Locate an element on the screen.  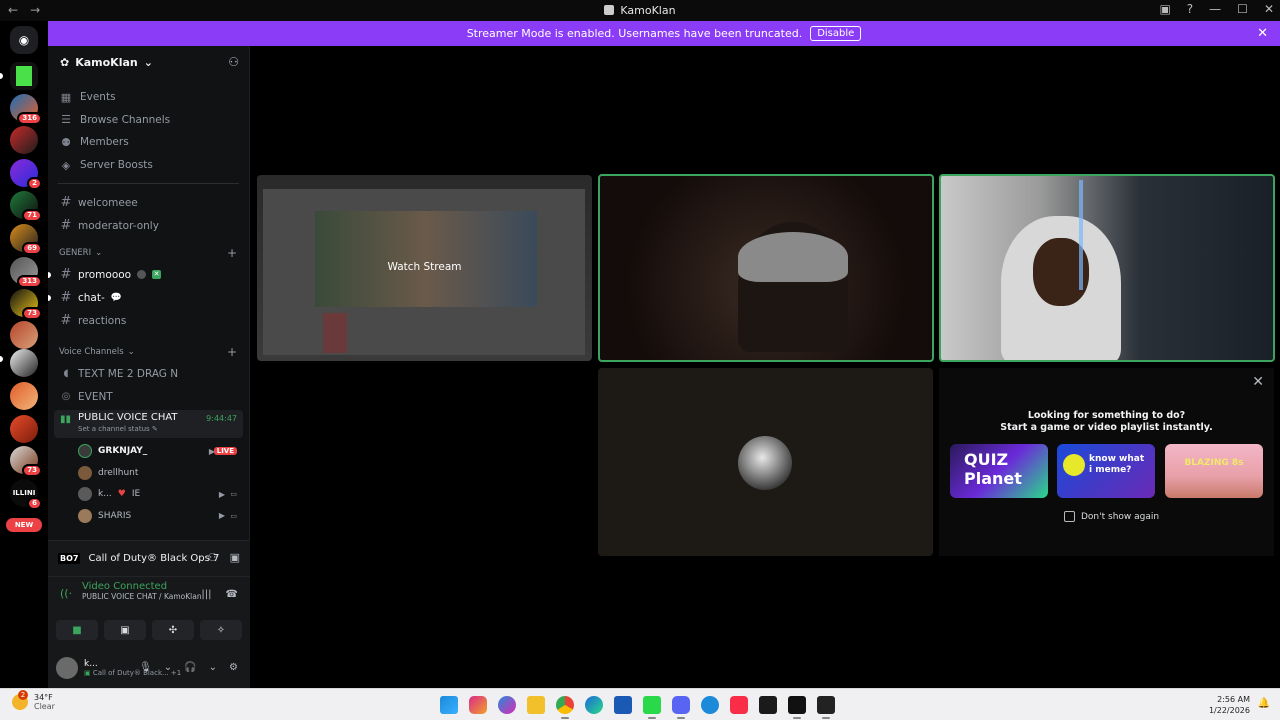
channel-reactions: # reactions is located at coordinates (148, 320).